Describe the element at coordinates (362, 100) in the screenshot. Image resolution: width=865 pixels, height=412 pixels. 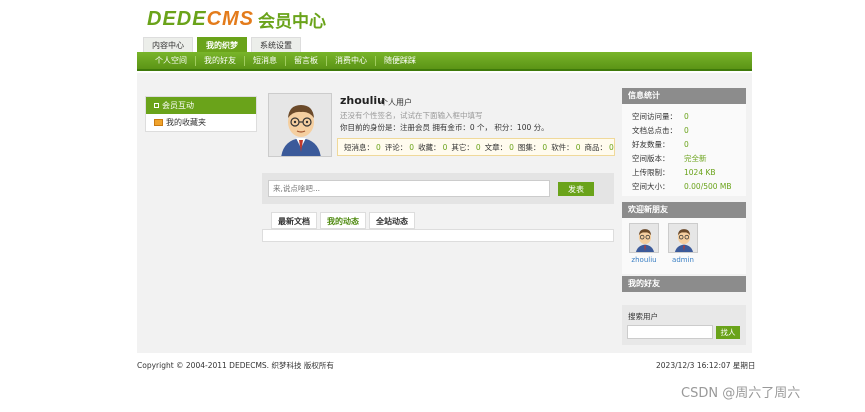
I see `username: zhouliu` at that location.